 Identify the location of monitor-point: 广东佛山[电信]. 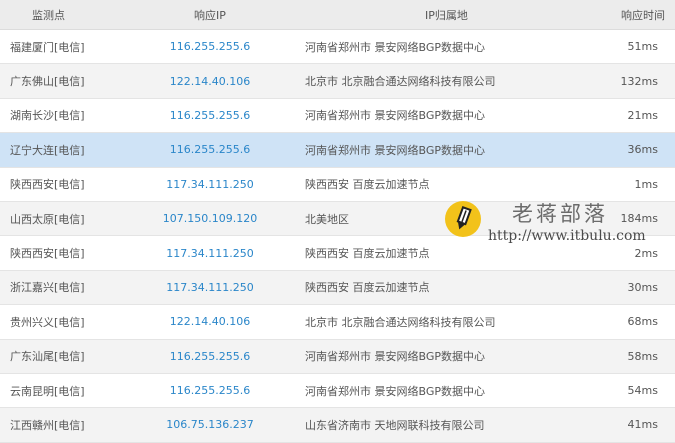
(47, 82).